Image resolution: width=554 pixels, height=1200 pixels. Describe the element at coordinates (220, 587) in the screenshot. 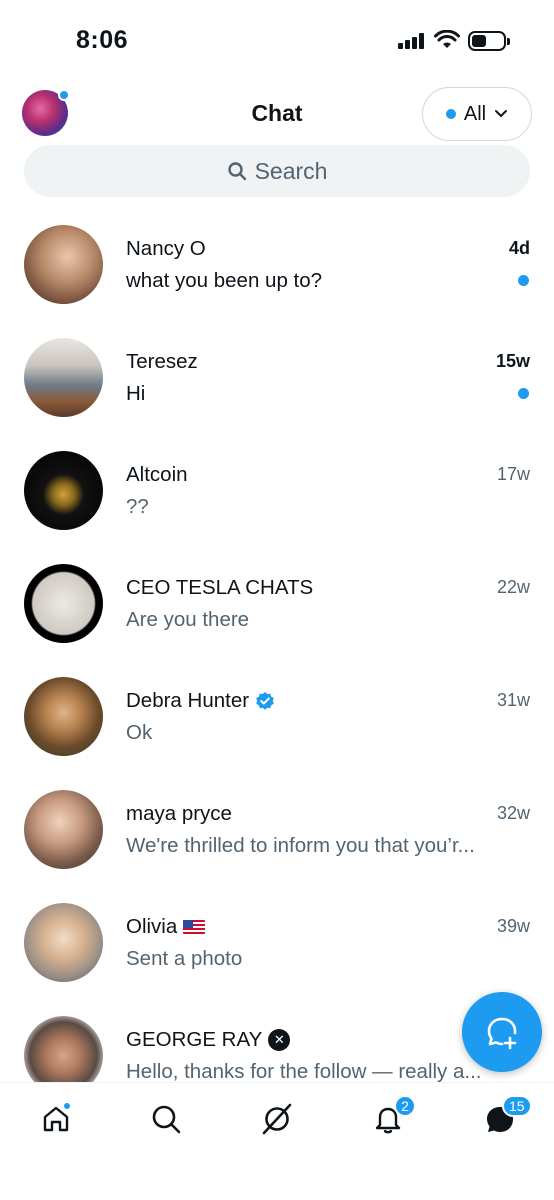

I see `chat-name: CEO TESLA CHATS` at that location.